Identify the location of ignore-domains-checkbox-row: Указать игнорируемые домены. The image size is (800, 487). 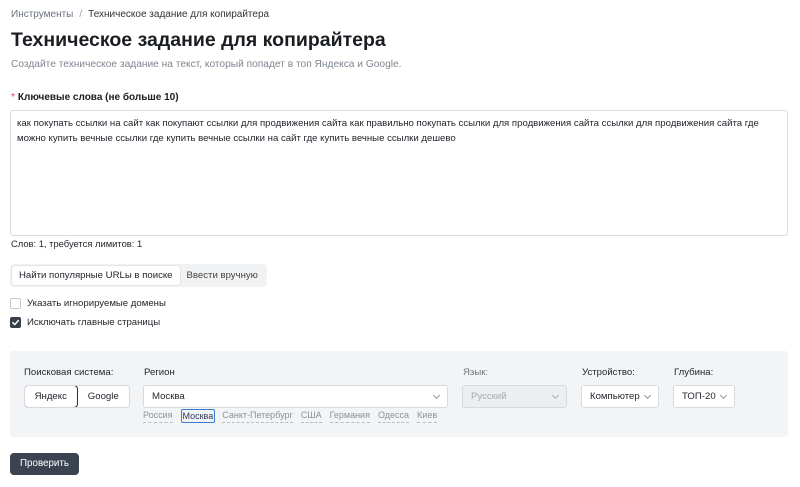
(88, 303).